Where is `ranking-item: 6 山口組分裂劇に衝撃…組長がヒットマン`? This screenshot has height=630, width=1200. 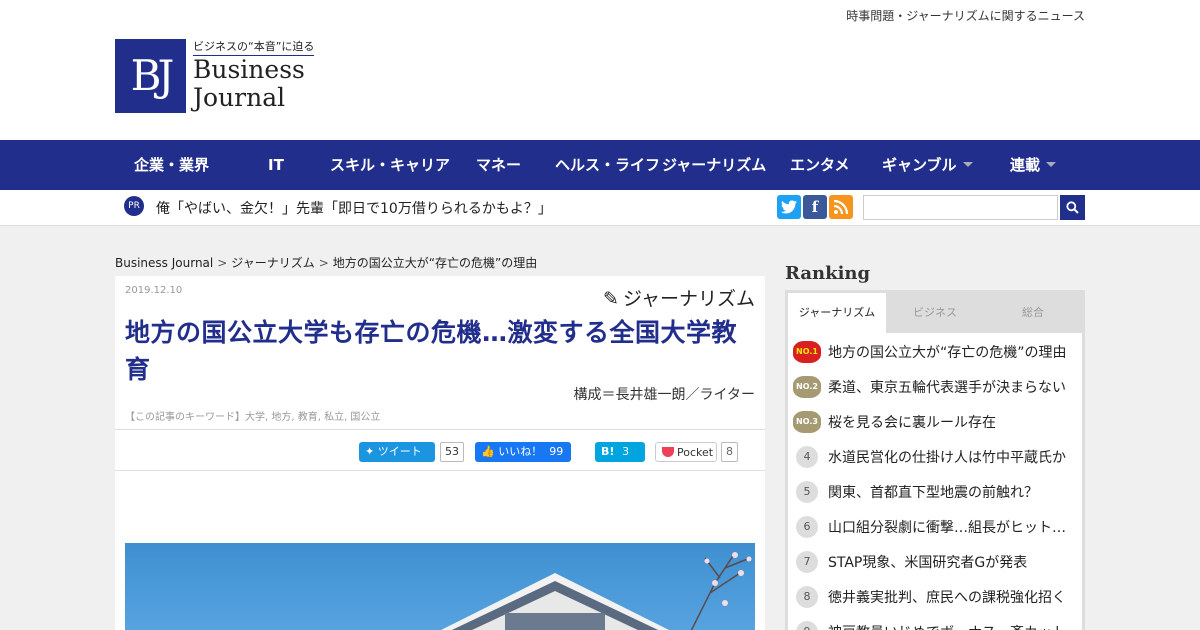
ranking-item: 6 山口組分裂劇に衝撃…組長がヒットマン is located at coordinates (935, 525).